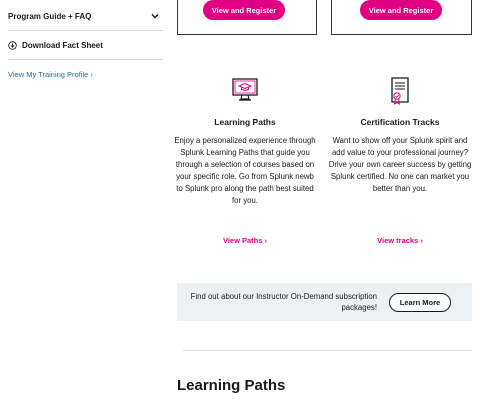  What do you see at coordinates (327, 350) in the screenshot?
I see `section-divider` at bounding box center [327, 350].